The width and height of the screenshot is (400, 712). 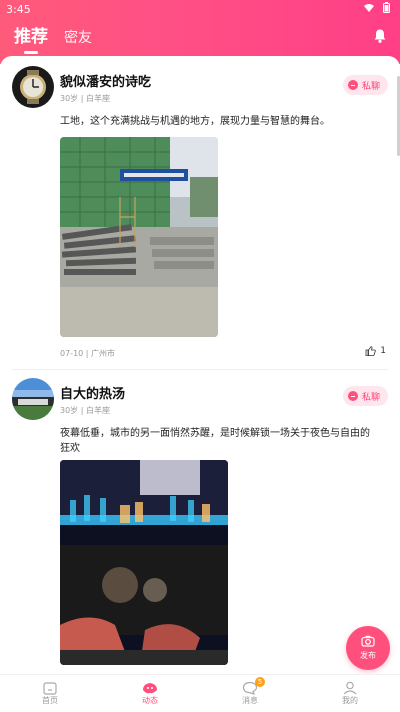 I want to click on bottom-navigation: 首页 动态 5 消息 我的, so click(x=200, y=693).